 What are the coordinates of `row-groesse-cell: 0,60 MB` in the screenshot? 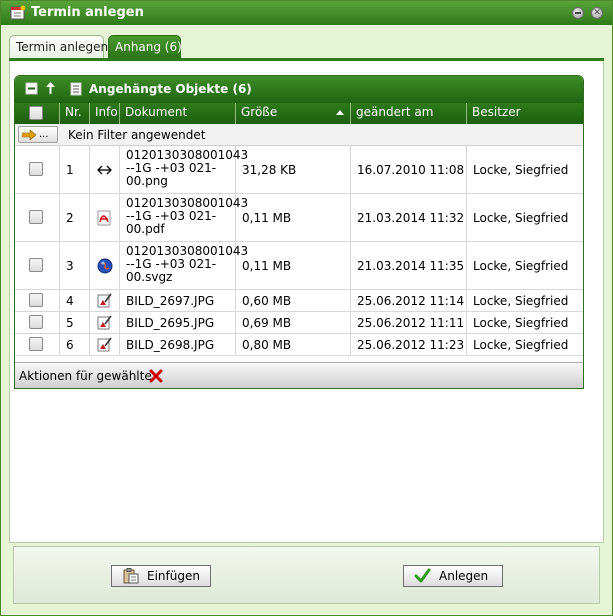 It's located at (293, 300).